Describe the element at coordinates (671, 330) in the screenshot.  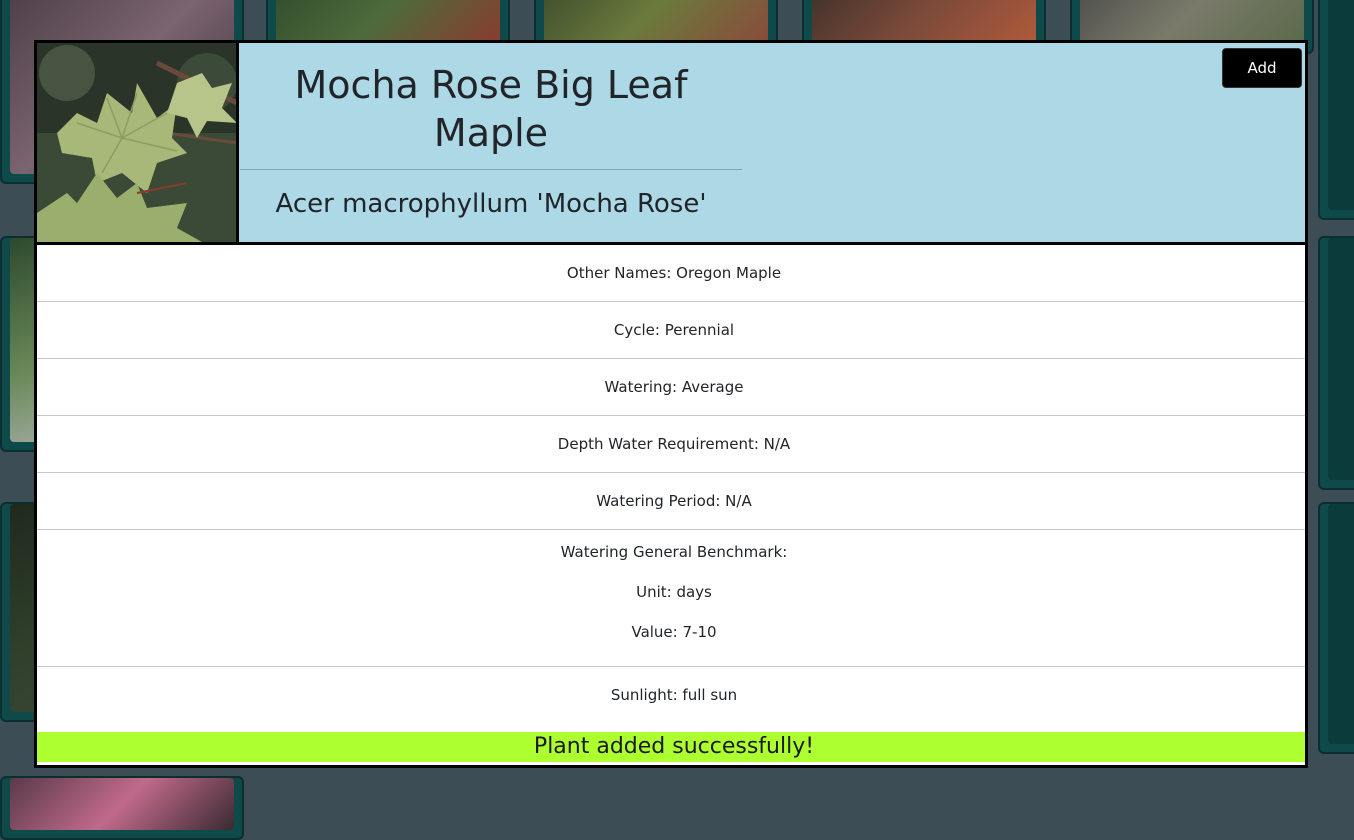
I see `detail-cycle: Cycle: Perennial` at that location.